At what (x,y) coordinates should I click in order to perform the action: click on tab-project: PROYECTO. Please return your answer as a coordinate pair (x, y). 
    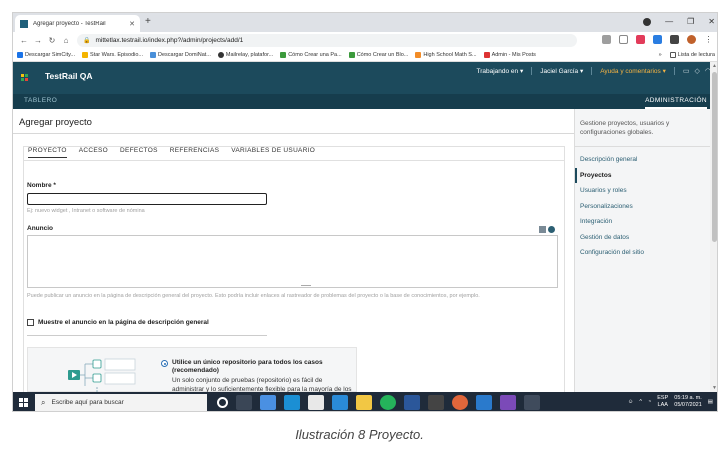
    Looking at the image, I should click on (47, 152).